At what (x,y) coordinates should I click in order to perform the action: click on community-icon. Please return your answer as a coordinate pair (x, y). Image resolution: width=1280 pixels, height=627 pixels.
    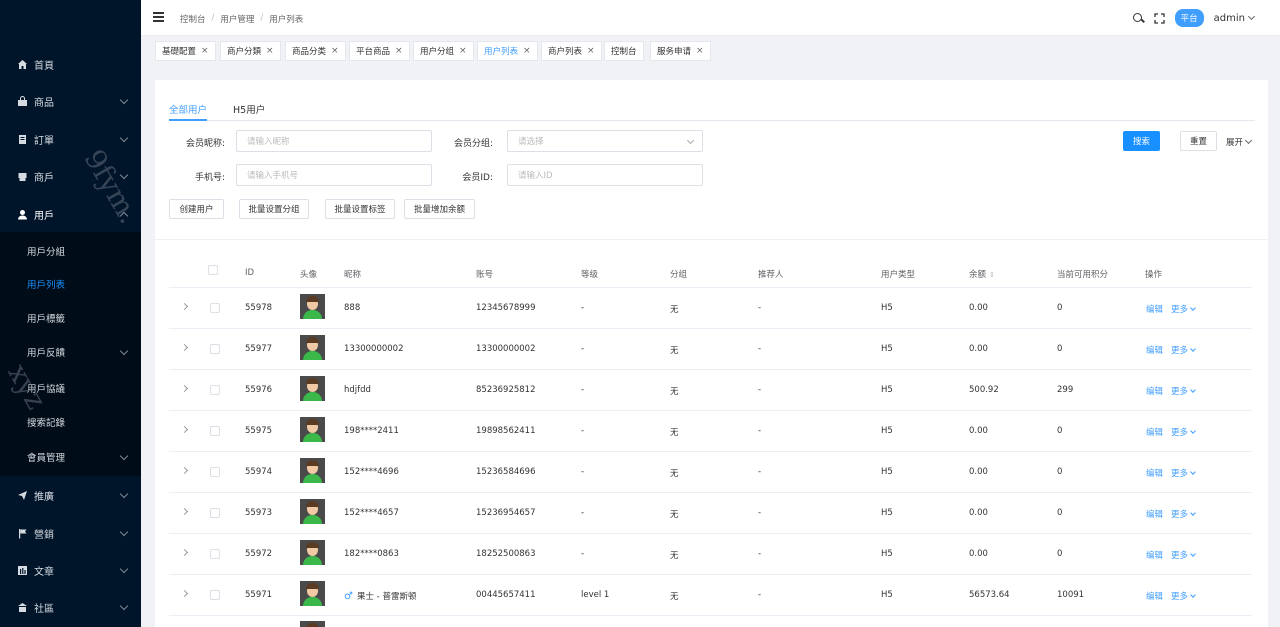
    Looking at the image, I should click on (22, 607).